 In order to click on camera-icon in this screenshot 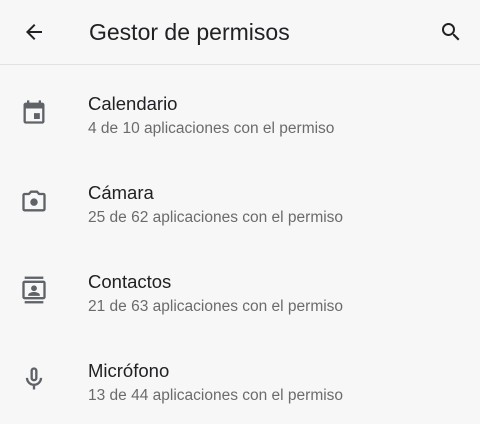, I will do `click(34, 201)`.